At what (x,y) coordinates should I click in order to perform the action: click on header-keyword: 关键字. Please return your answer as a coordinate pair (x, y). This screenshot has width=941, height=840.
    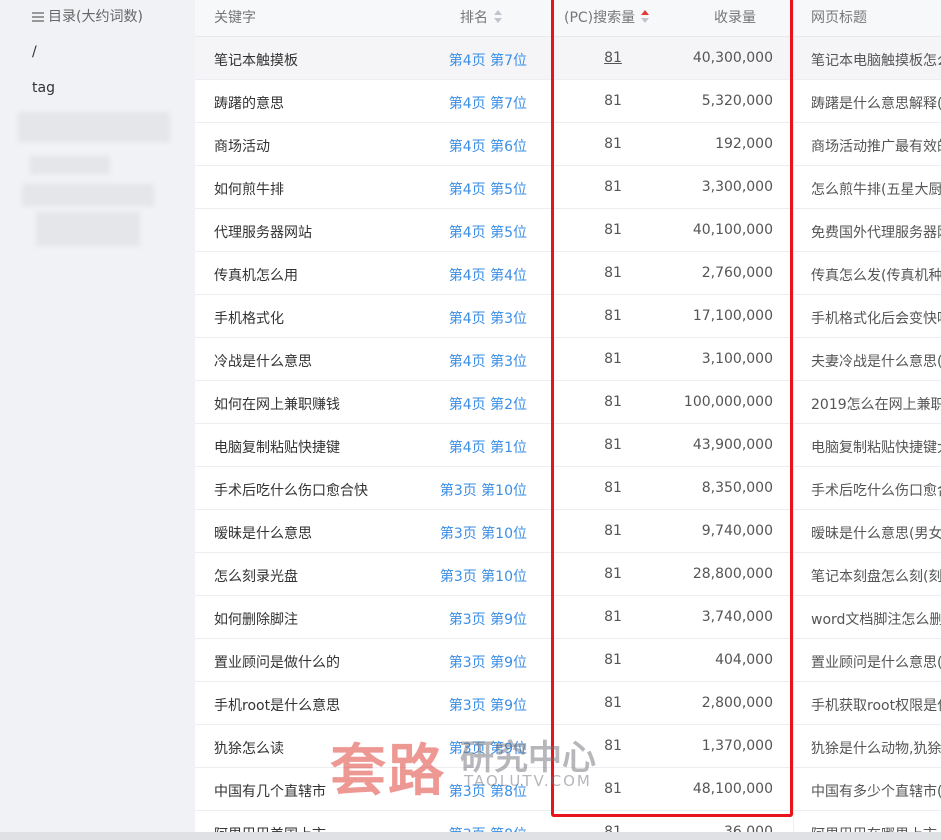
    Looking at the image, I should click on (235, 18).